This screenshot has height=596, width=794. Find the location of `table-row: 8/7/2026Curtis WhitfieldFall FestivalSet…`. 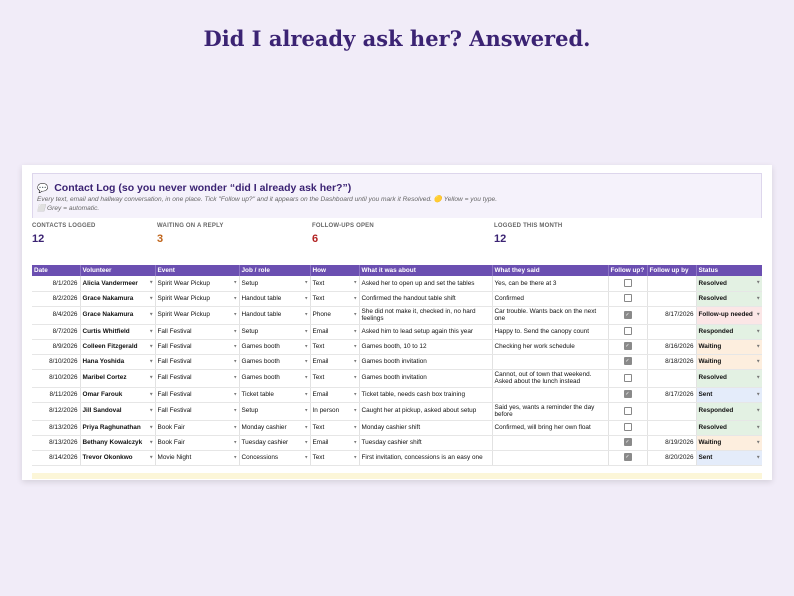

table-row: 8/7/2026Curtis WhitfieldFall FestivalSet… is located at coordinates (397, 332).